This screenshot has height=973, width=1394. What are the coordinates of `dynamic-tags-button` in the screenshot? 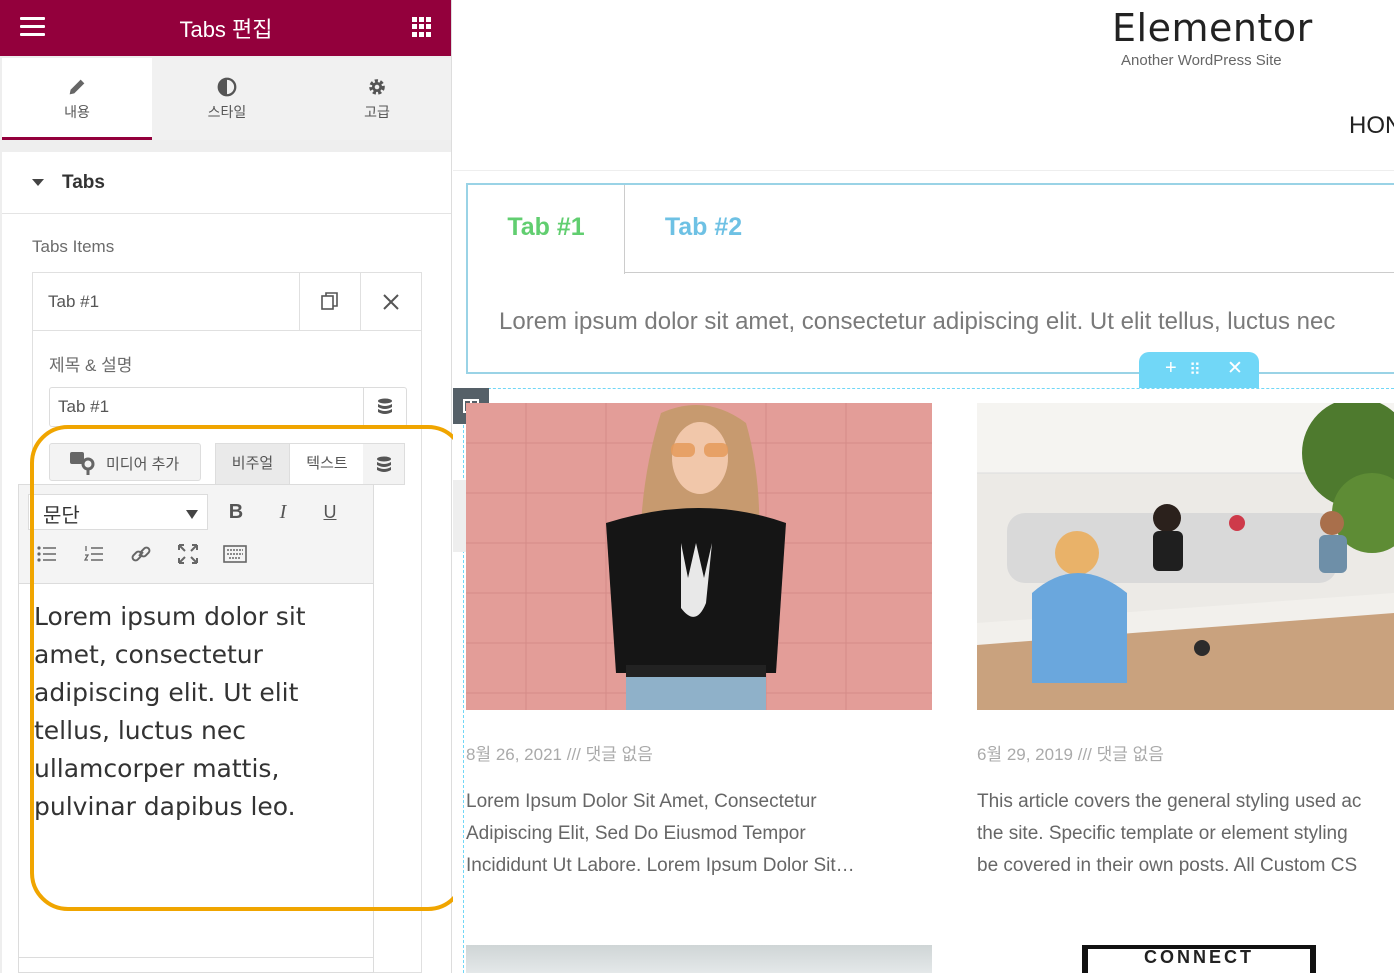 It's located at (384, 407).